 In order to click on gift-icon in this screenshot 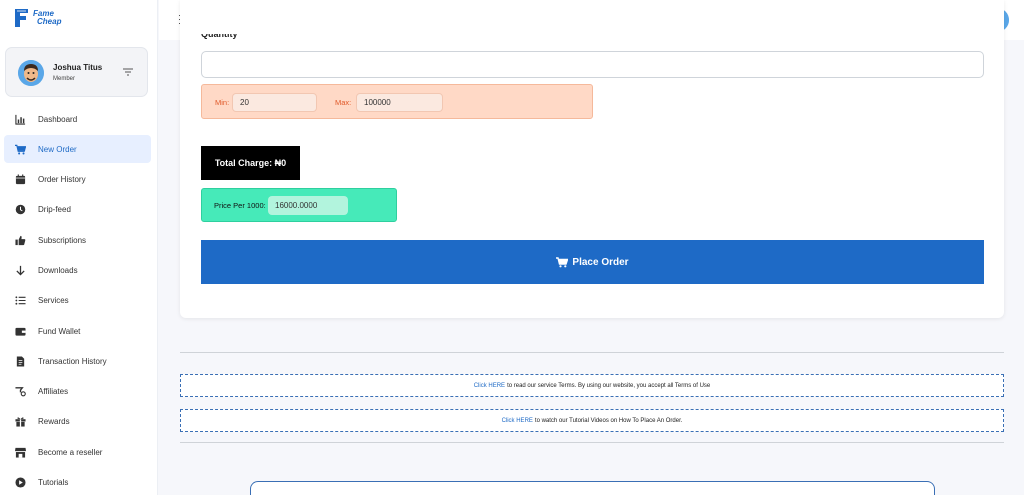, I will do `click(20, 422)`.